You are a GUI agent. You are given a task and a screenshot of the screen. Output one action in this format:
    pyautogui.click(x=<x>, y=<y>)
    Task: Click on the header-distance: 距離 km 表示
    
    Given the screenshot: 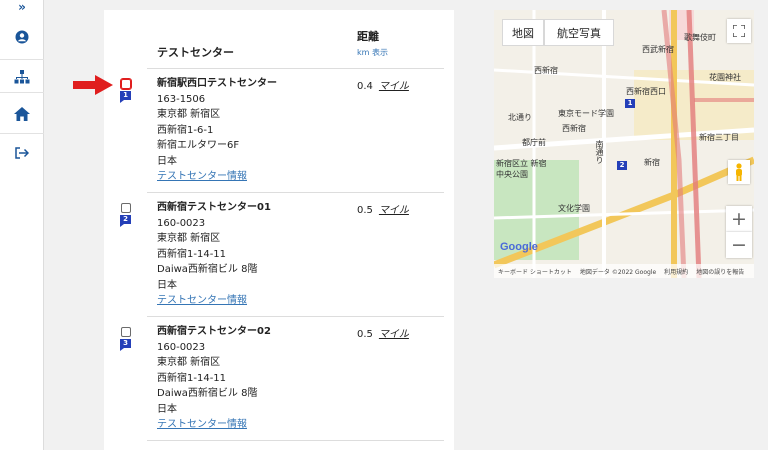 What is the action you would take?
    pyautogui.click(x=372, y=43)
    